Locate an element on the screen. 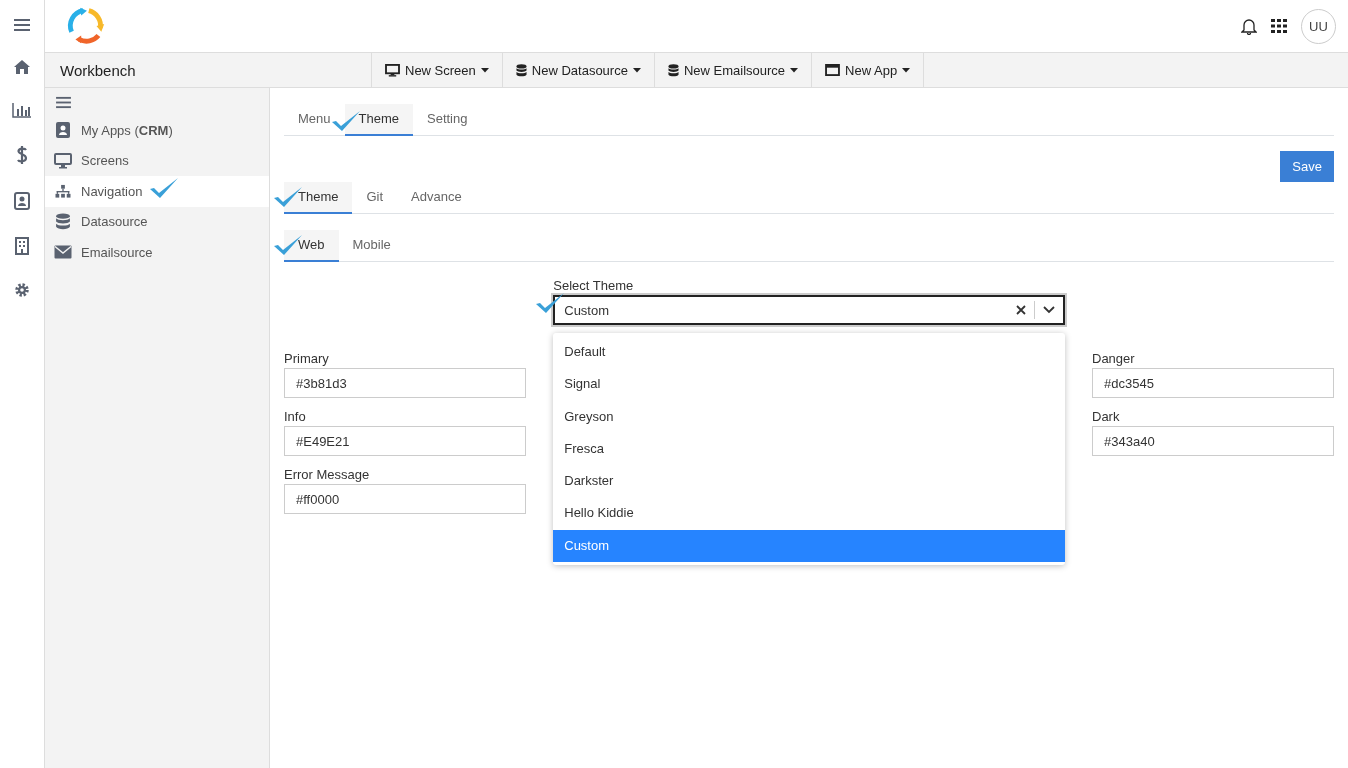 This screenshot has width=1348, height=768. tab: Git is located at coordinates (375, 198).